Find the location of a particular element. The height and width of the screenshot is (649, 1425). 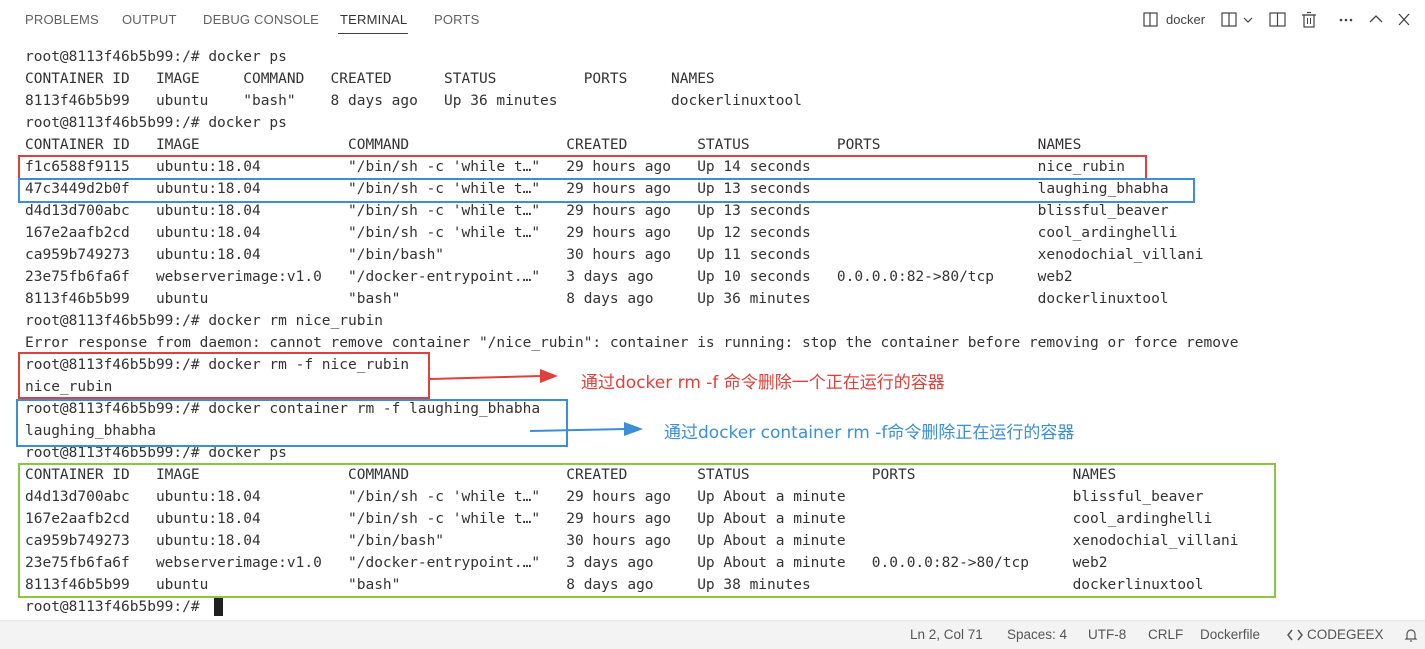

terminal-prompt: root@8113f46b5b99:/# is located at coordinates (117, 607).